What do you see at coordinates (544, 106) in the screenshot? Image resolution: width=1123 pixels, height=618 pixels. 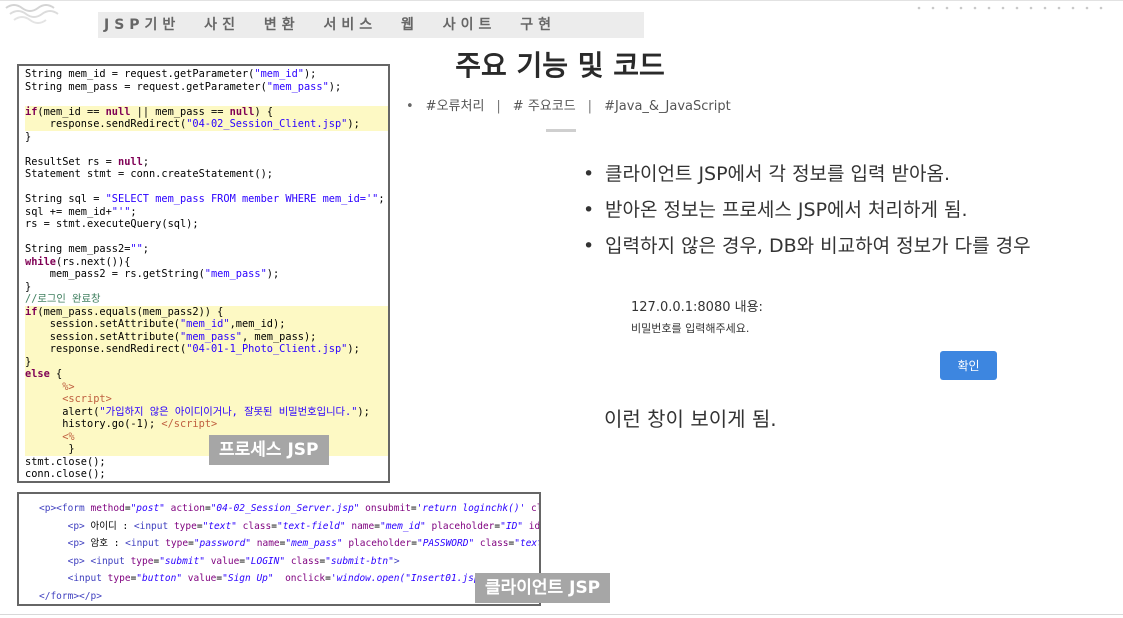 I see `tag-main-code: # 주요코드` at bounding box center [544, 106].